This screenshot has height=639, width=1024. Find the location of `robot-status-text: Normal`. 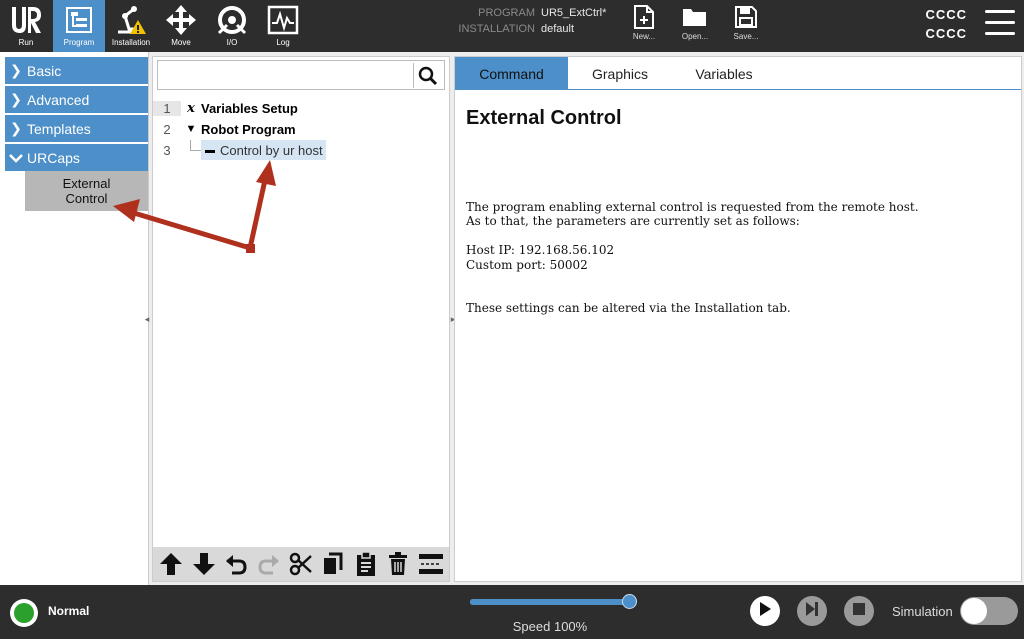

robot-status-text: Normal is located at coordinates (69, 611).